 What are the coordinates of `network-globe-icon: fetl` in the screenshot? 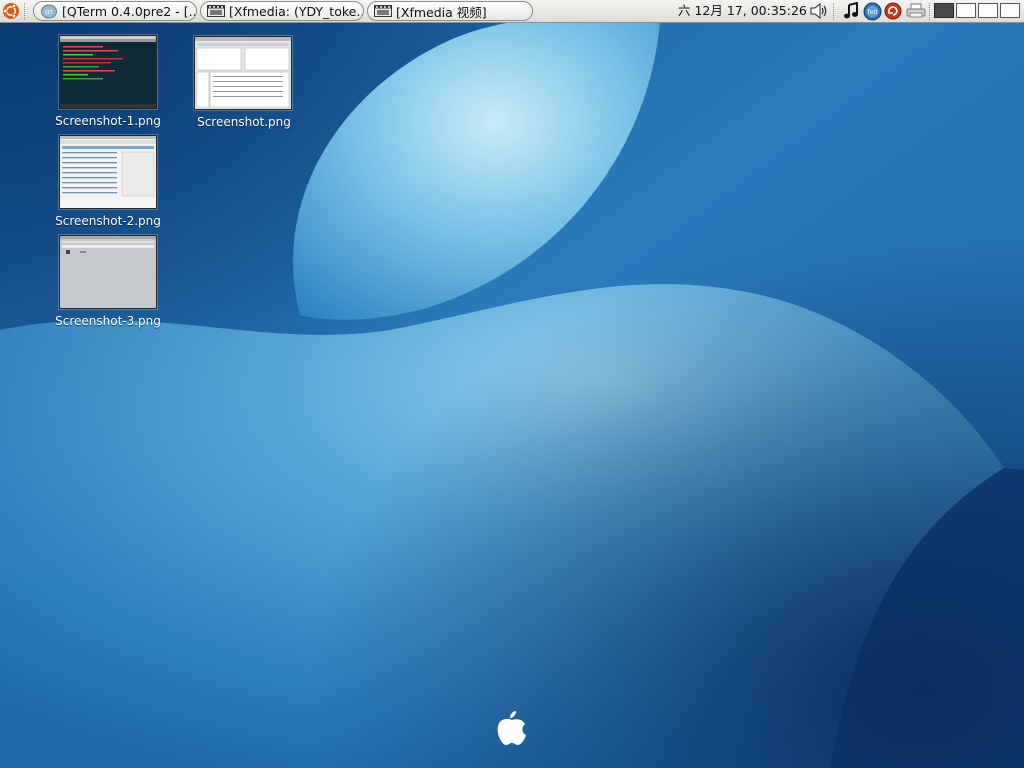 It's located at (872, 11).